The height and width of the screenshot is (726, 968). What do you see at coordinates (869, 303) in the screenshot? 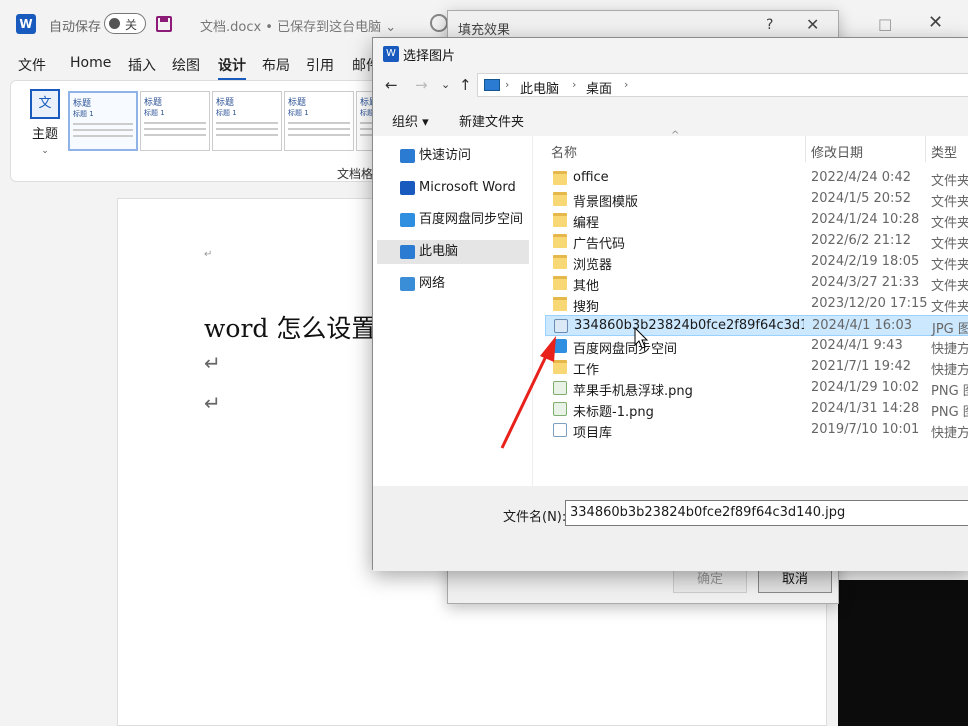
I see `file-date: 2023/12/20 17:15` at bounding box center [869, 303].